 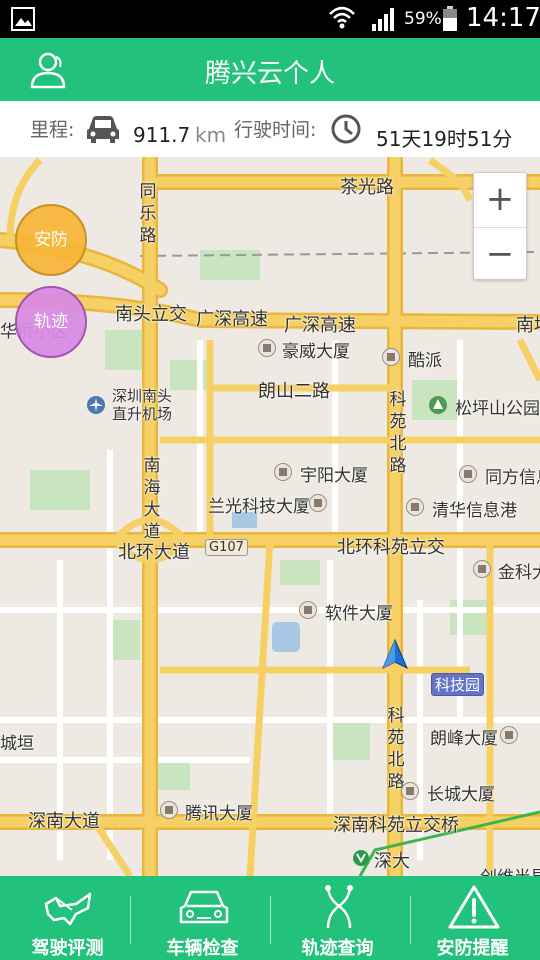 What do you see at coordinates (423, 19) in the screenshot?
I see `battery-percent: 59%` at bounding box center [423, 19].